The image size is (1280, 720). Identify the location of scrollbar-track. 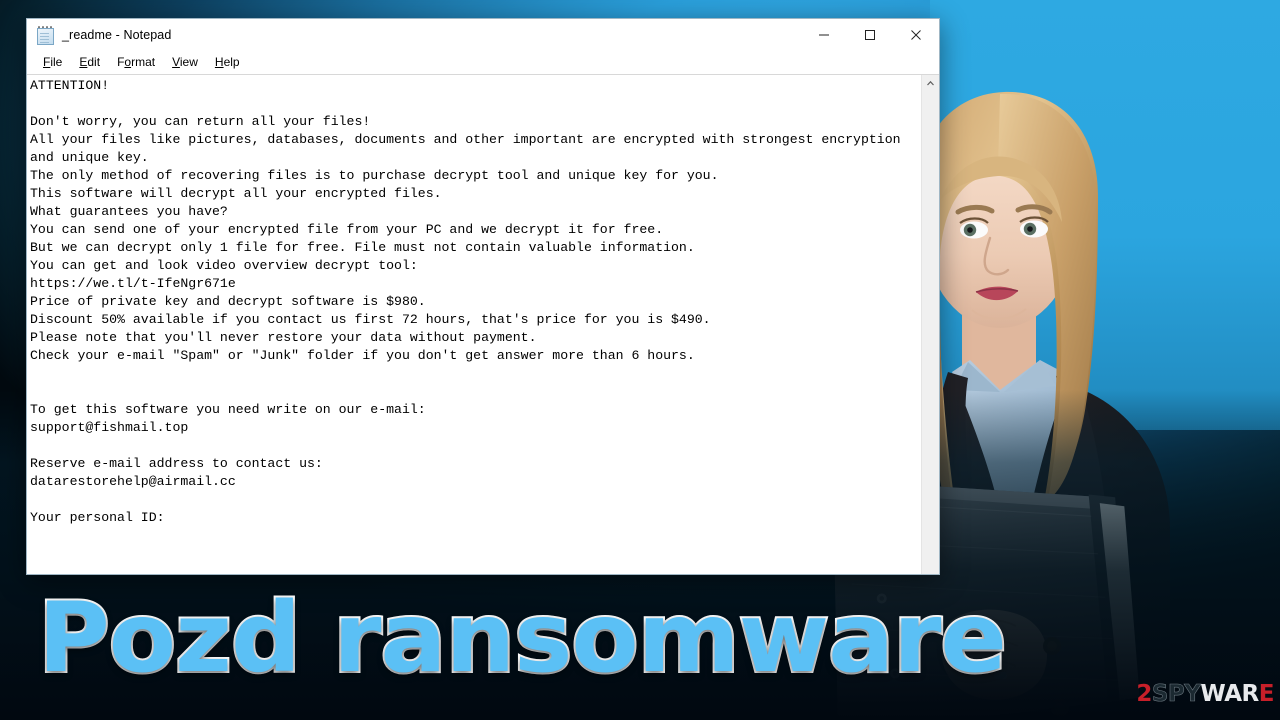
(930, 333).